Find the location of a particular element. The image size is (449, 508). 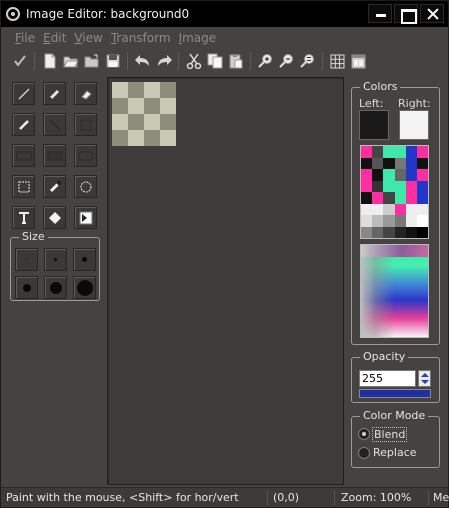

size-1-icon is located at coordinates (26, 259).